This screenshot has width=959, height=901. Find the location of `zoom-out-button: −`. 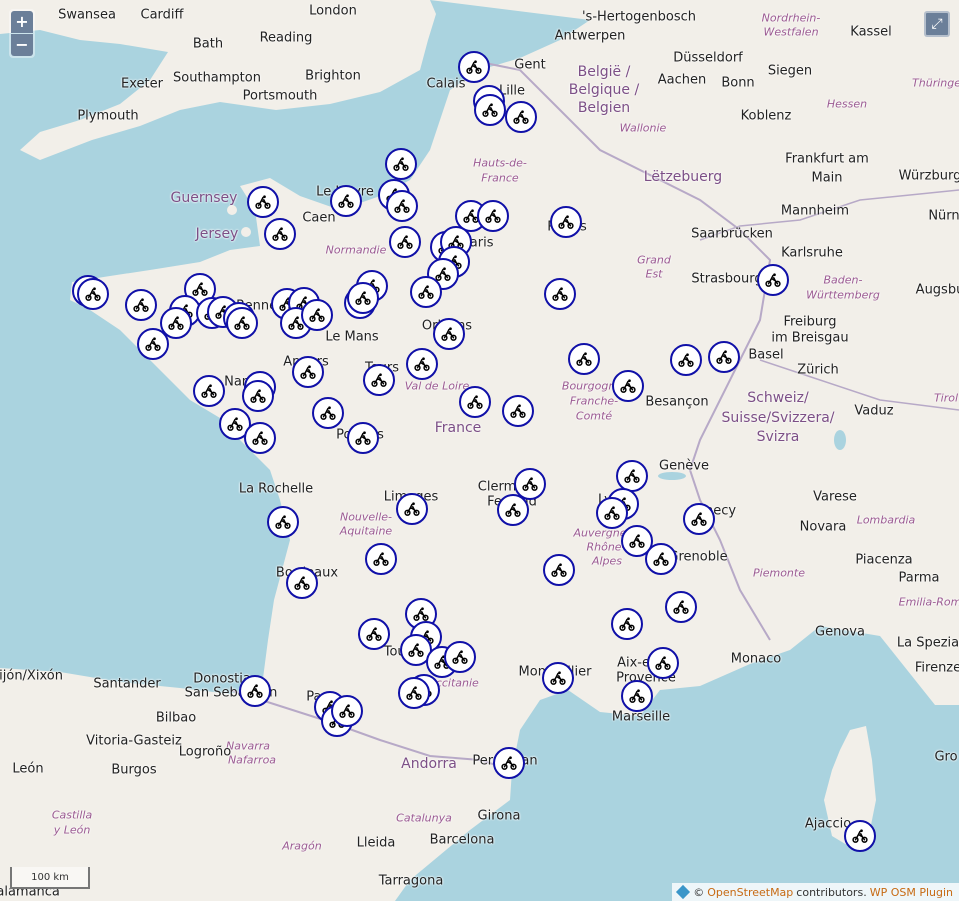

zoom-out-button: − is located at coordinates (22, 45).